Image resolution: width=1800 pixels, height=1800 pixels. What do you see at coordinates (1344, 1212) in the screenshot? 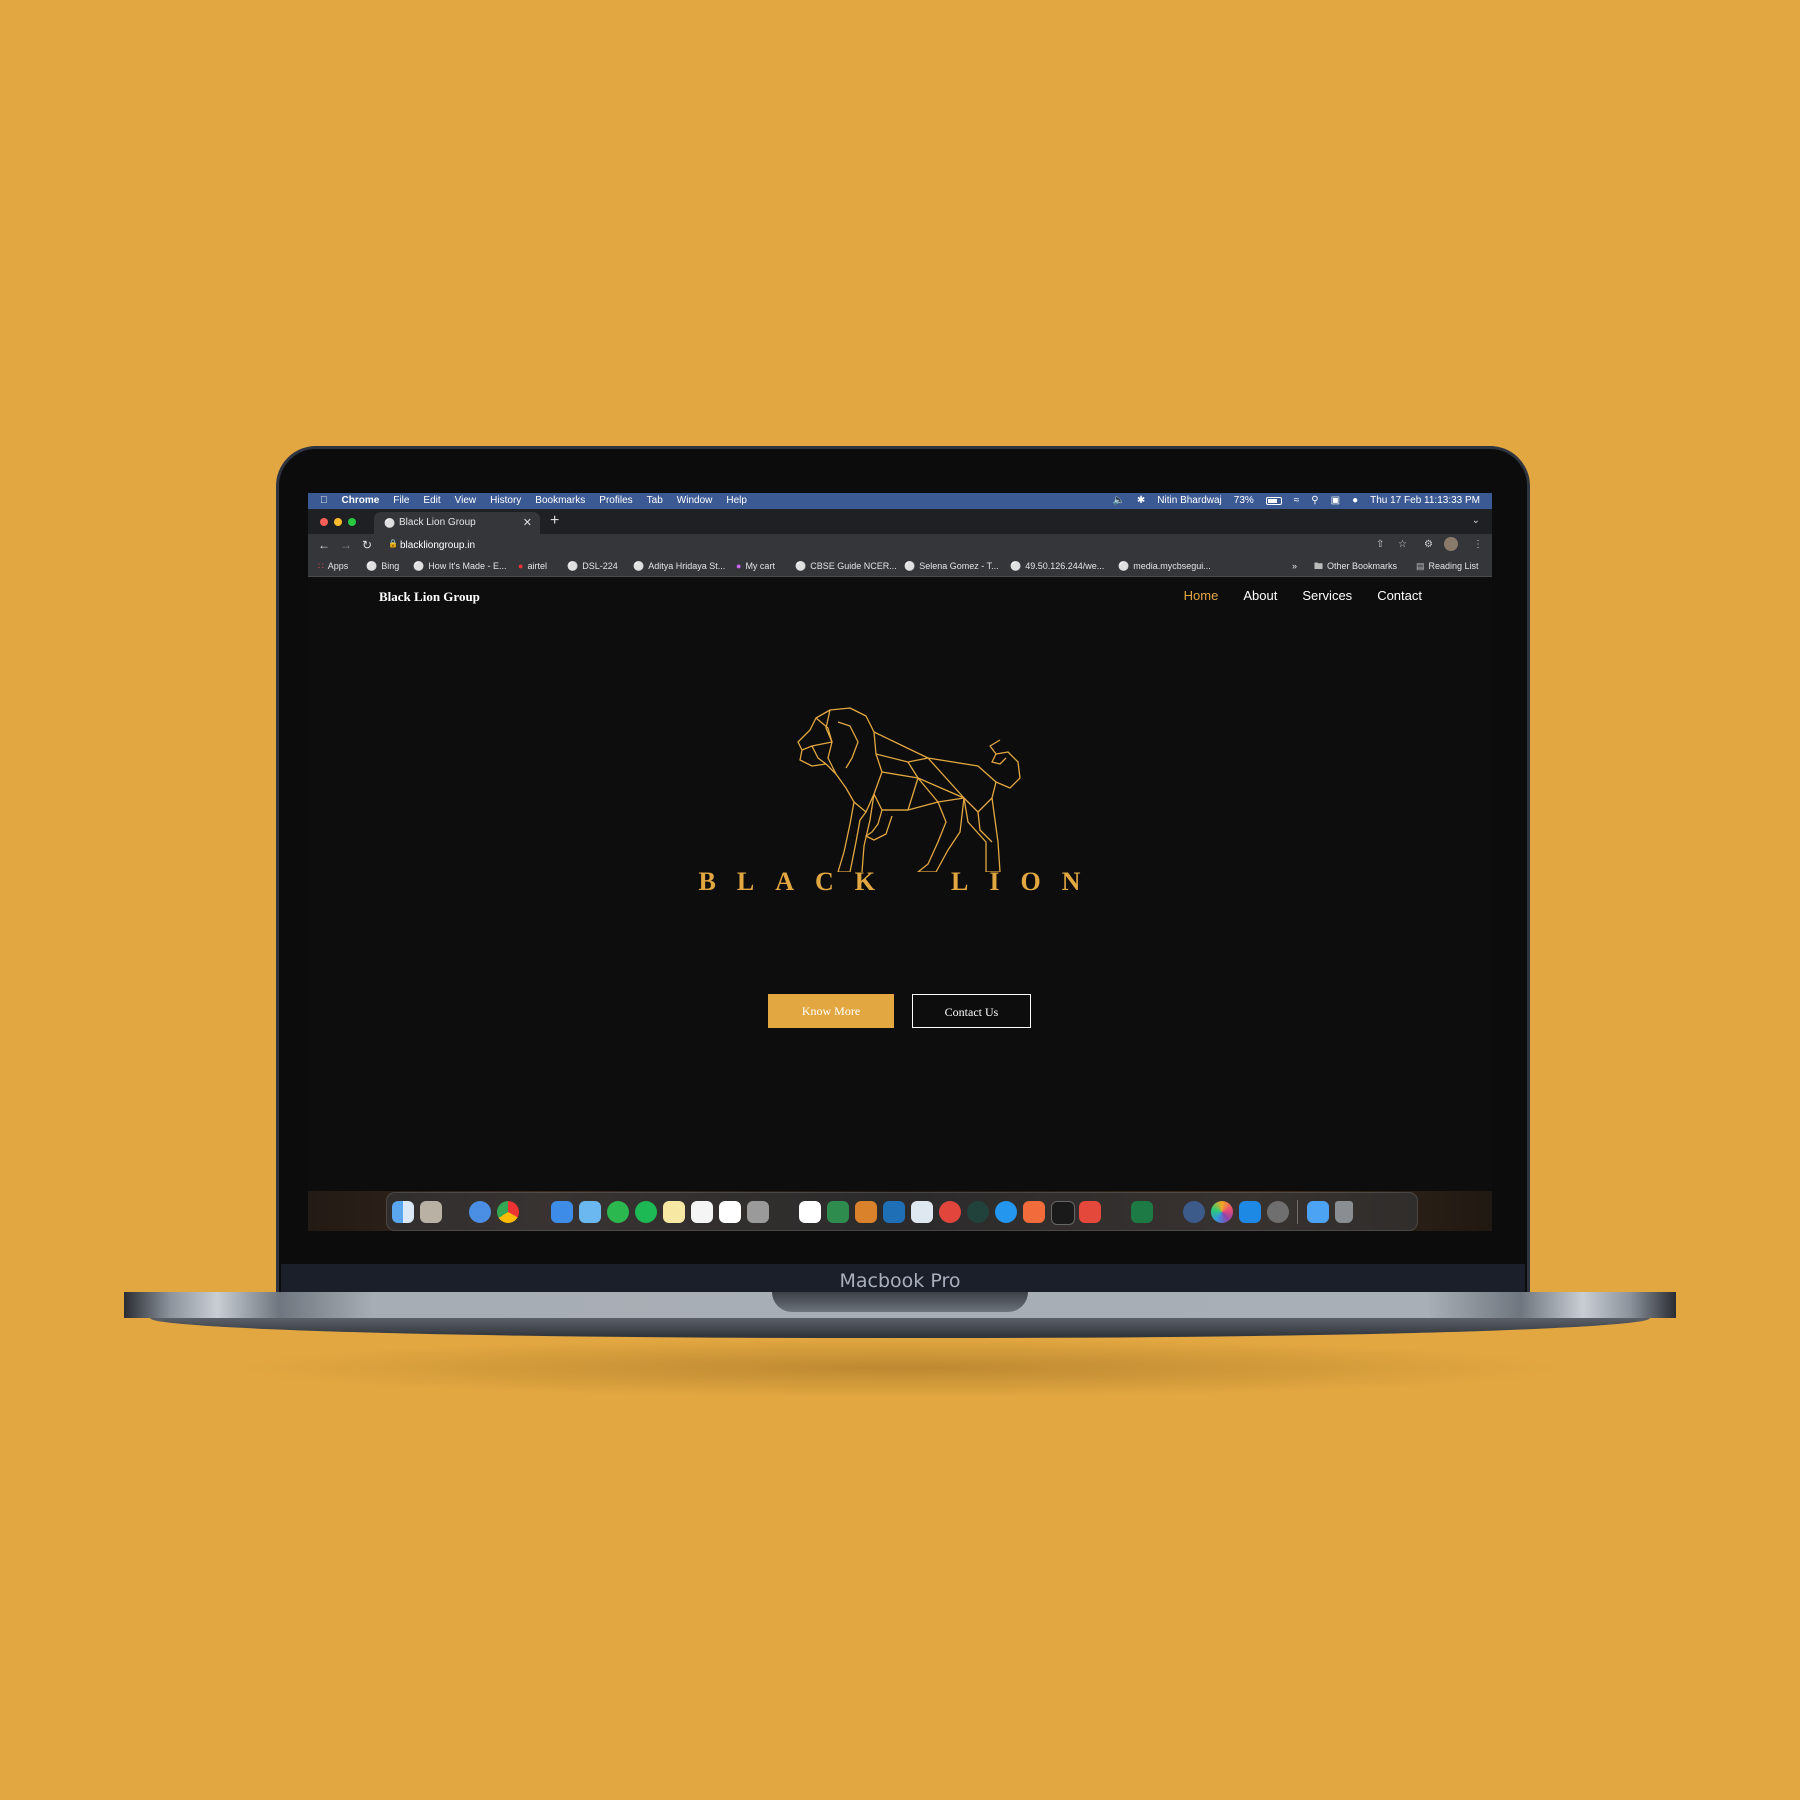
I see `trash-icon` at bounding box center [1344, 1212].